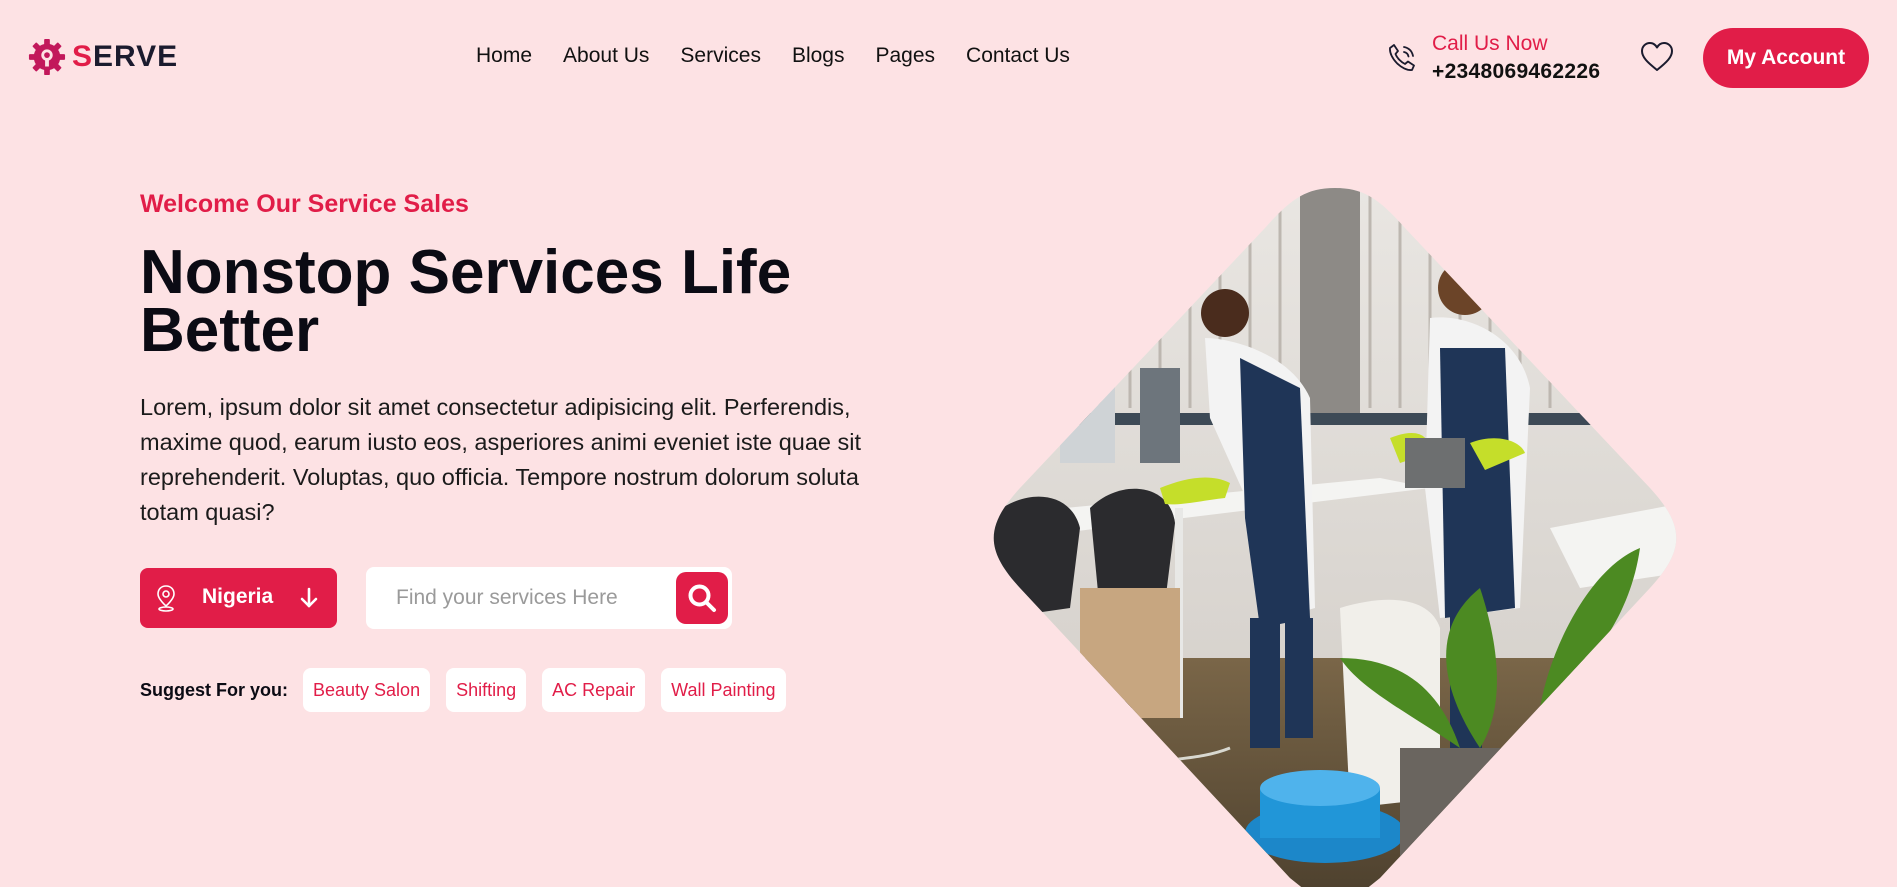  Describe the element at coordinates (466, 301) in the screenshot. I see `hero-title: Nonstop Services Life Better` at that location.